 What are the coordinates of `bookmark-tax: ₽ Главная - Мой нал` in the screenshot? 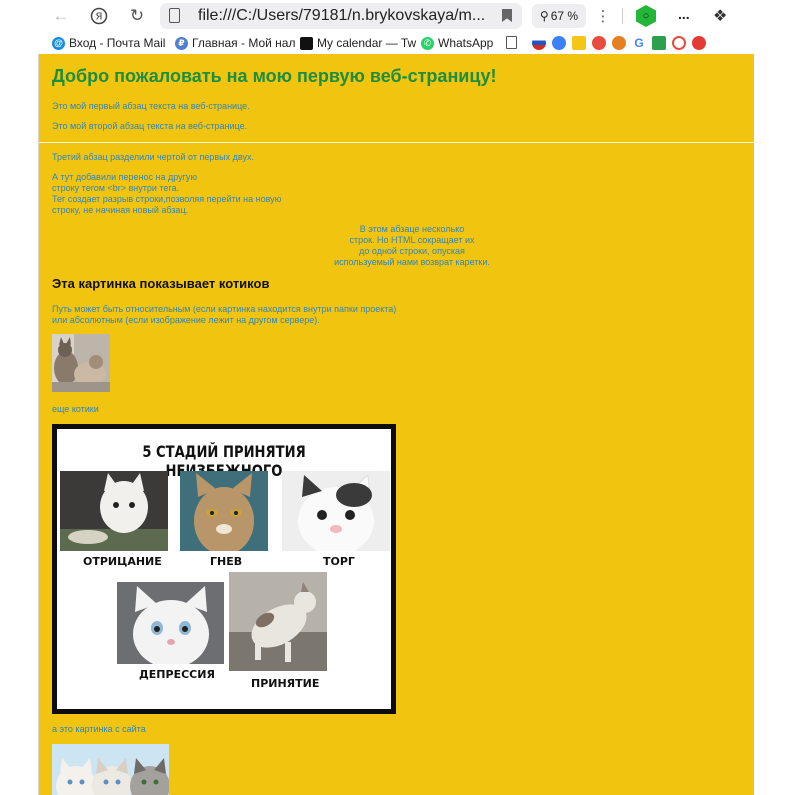 It's located at (235, 43).